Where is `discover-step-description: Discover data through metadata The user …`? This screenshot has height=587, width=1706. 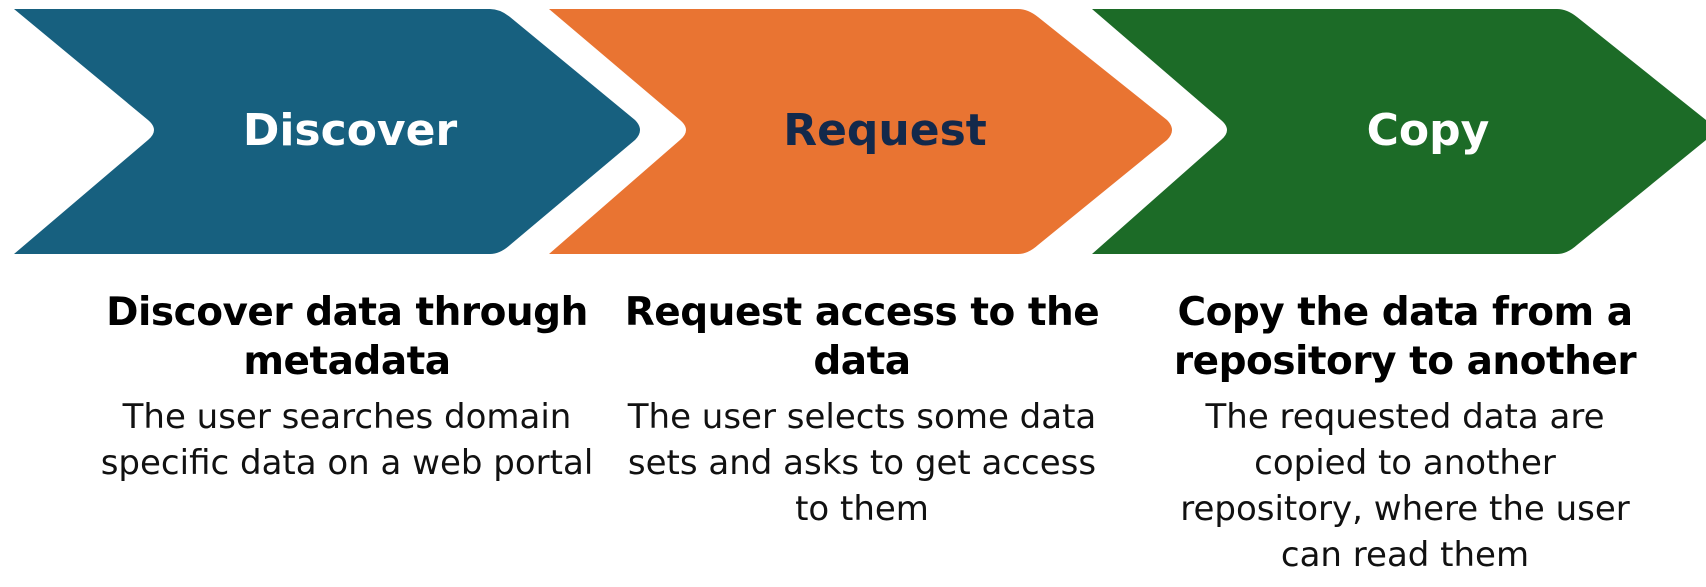
discover-step-description: Discover data through metadata The user … is located at coordinates (347, 387).